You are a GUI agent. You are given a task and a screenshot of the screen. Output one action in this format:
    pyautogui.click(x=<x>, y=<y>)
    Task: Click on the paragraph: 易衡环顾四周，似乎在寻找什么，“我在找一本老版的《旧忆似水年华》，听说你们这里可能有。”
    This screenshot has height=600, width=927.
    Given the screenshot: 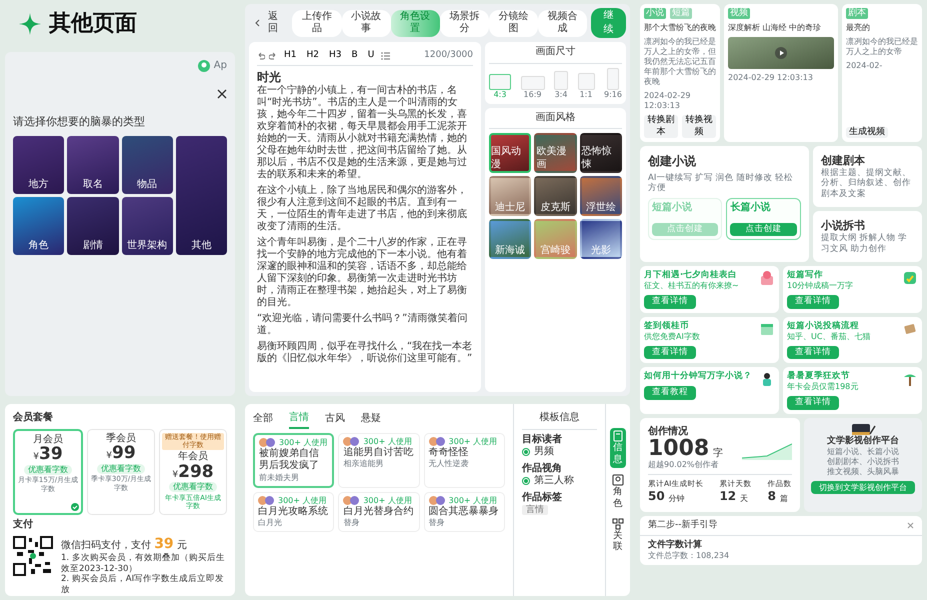 What is the action you would take?
    pyautogui.click(x=365, y=353)
    